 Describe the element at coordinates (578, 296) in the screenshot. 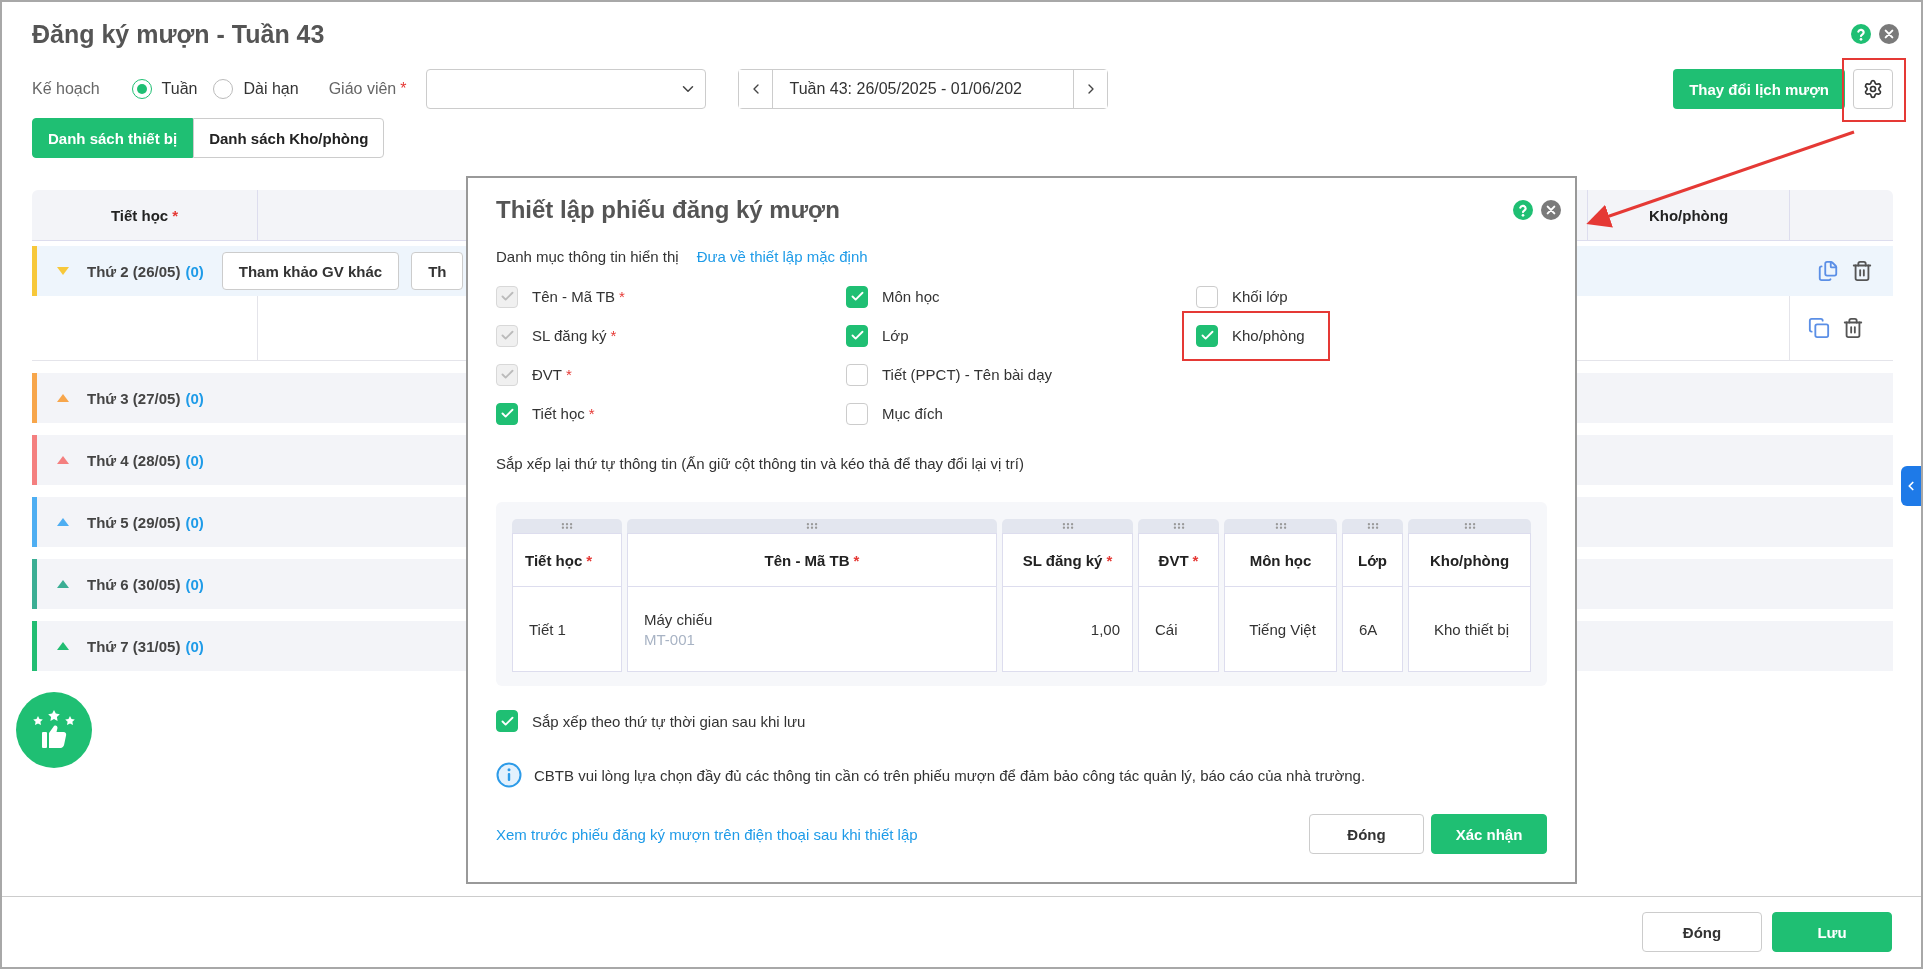

I see `option-label: Tên - Mã TB *` at that location.